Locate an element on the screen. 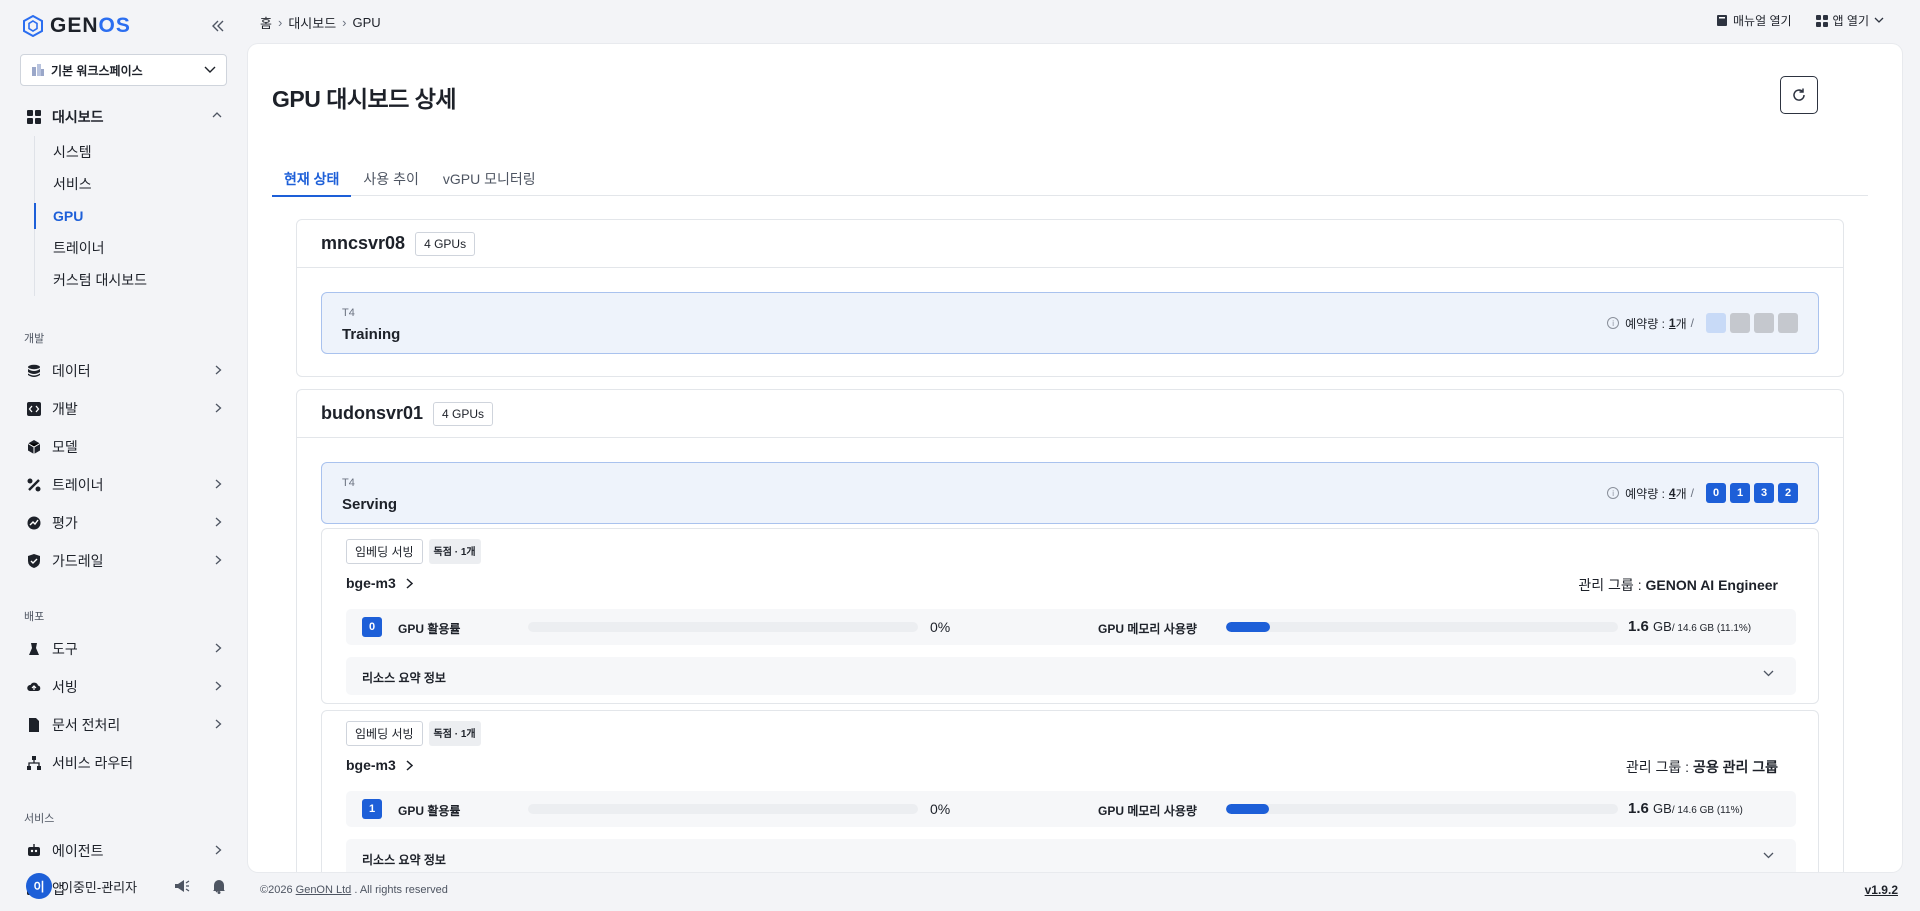 This screenshot has width=1920, height=911. building-icon is located at coordinates (38, 70).